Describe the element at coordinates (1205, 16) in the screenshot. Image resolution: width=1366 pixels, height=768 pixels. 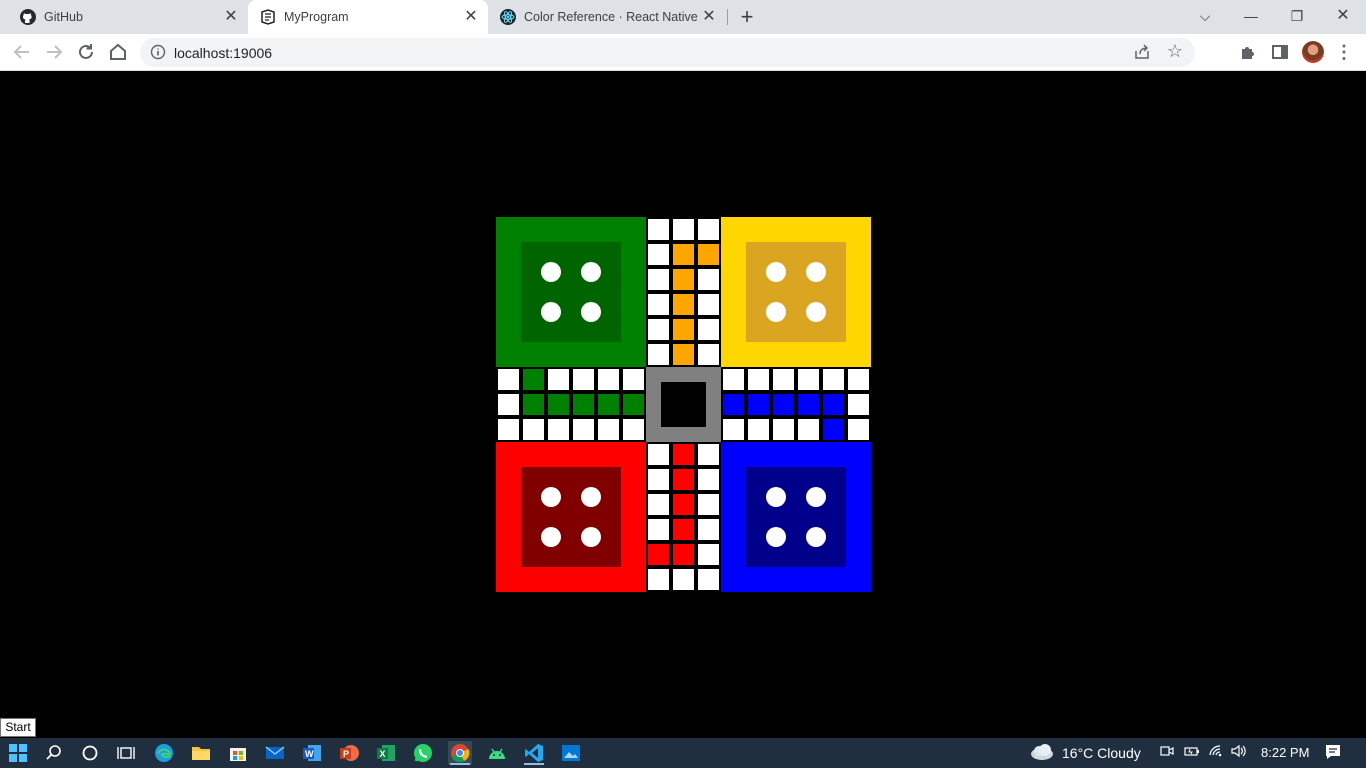
I see `tab-search-icon: ⌵` at that location.